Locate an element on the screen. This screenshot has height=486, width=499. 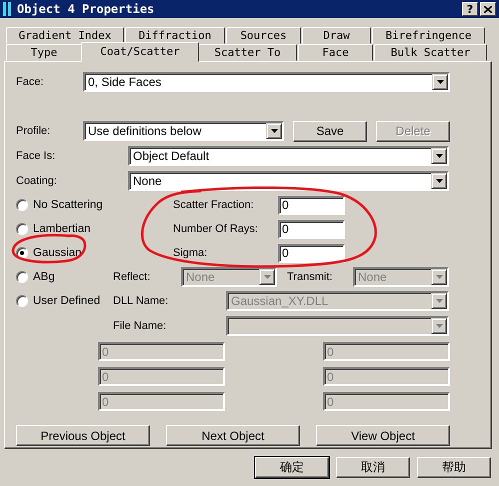
tab: Coat/Scatter is located at coordinates (140, 52).